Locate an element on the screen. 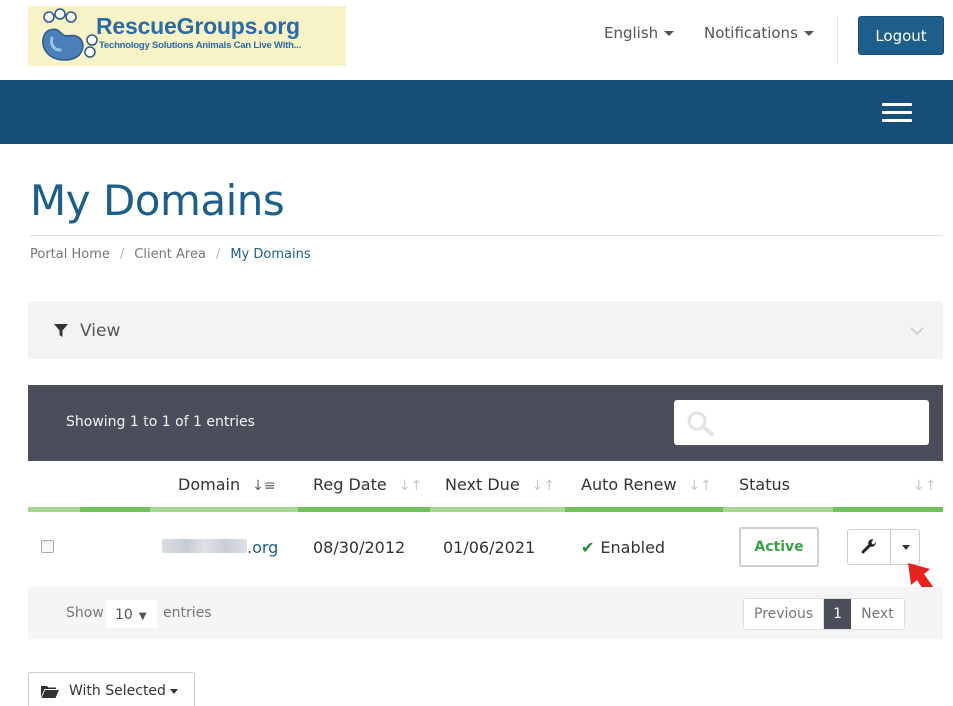 This screenshot has height=706, width=953. wrench-icon is located at coordinates (868, 546).